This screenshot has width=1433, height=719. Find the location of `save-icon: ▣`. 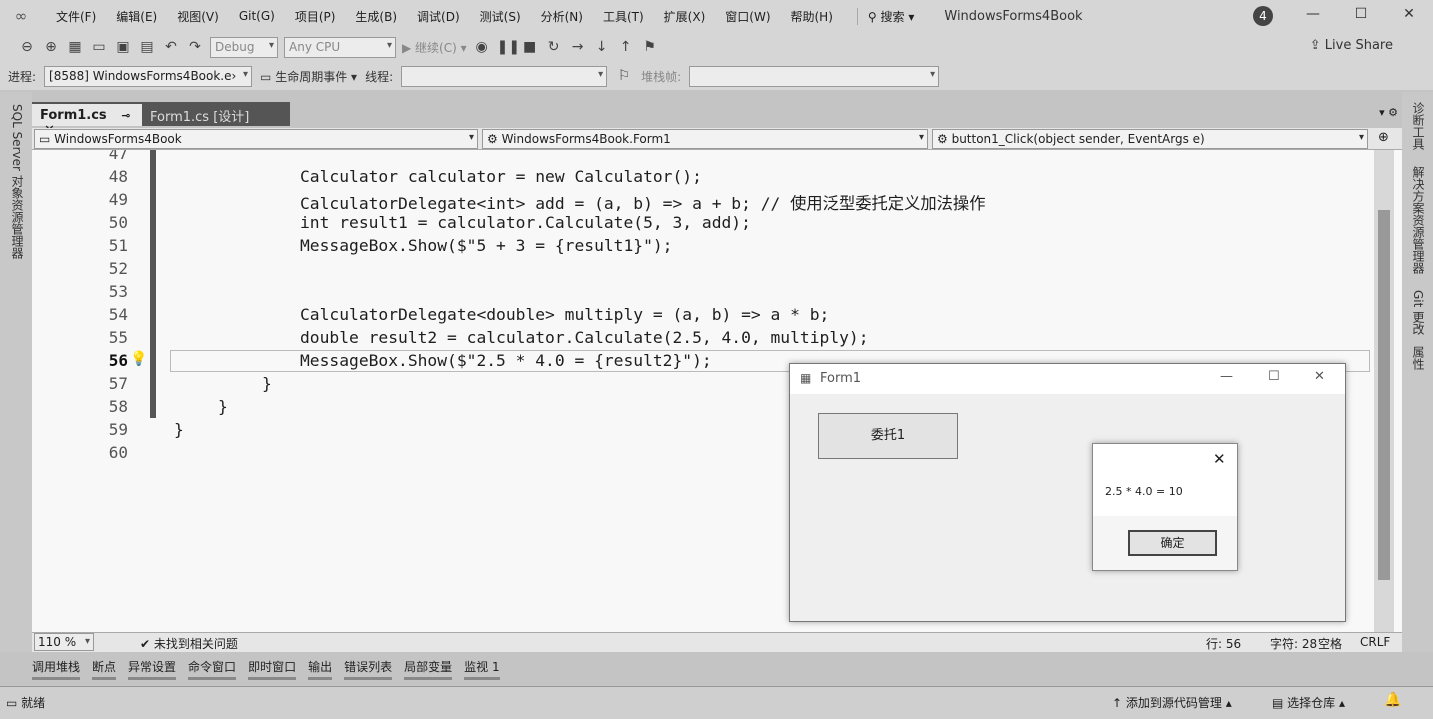

save-icon: ▣ is located at coordinates (123, 47).